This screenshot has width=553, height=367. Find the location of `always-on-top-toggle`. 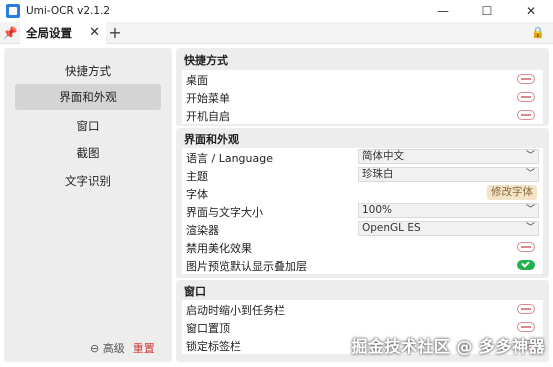

always-on-top-toggle is located at coordinates (526, 327).